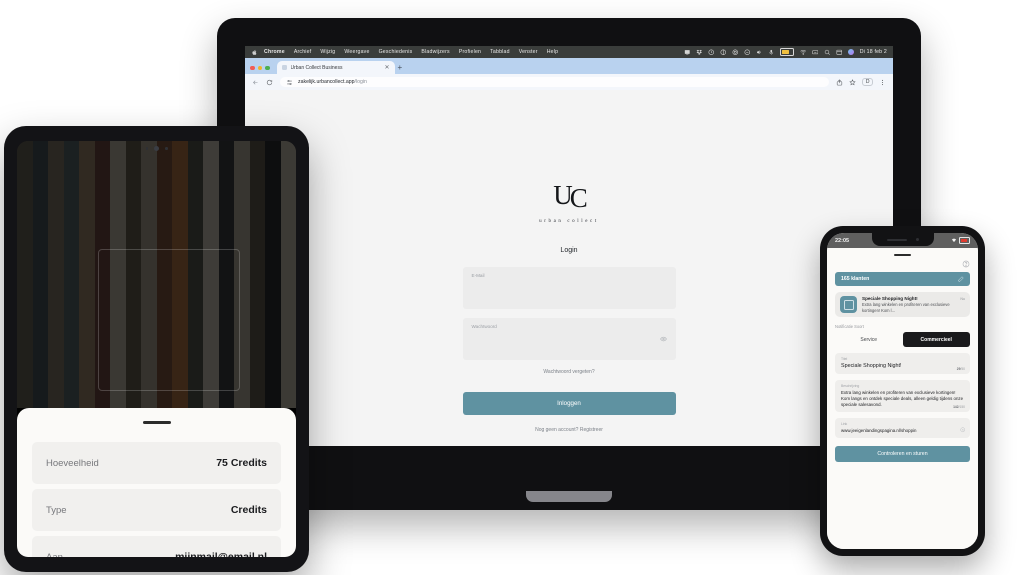  Describe the element at coordinates (267, 67) in the screenshot. I see `maximize-window-button` at that location.